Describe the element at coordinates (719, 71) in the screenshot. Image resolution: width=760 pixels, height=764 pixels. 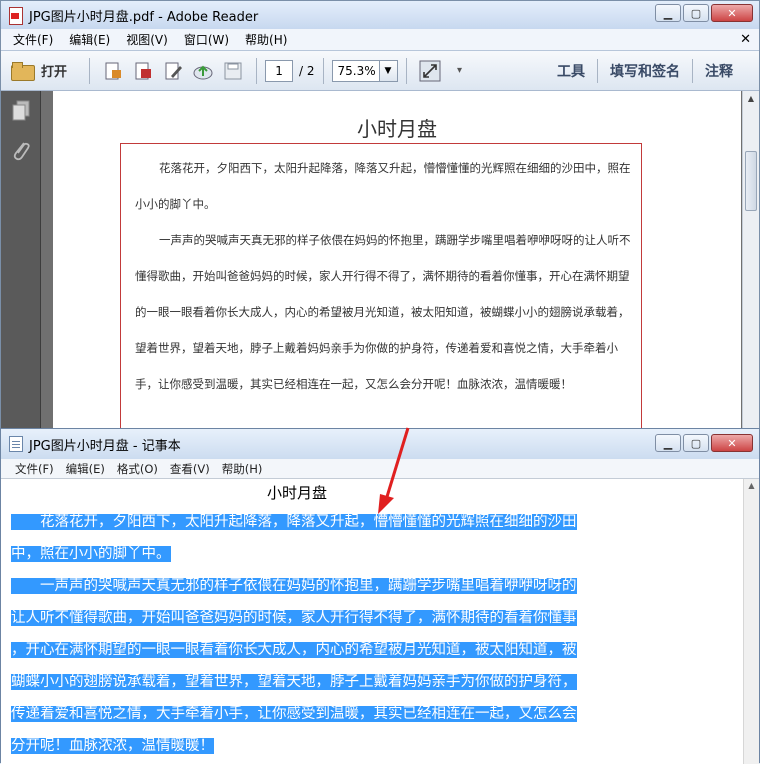
I see `comment-button: 注释` at that location.